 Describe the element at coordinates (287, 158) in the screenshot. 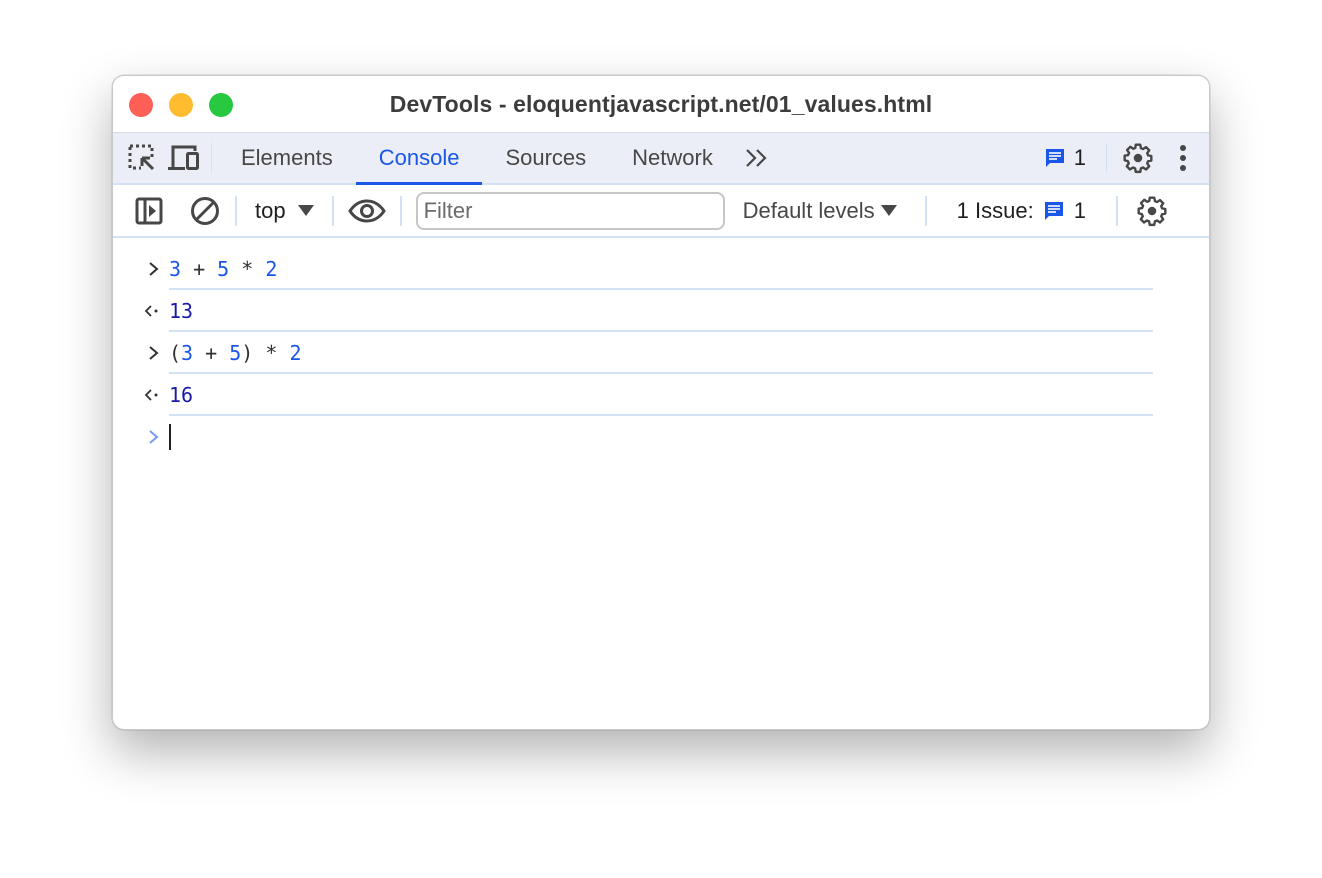

I see `tab-elements: Elements` at that location.